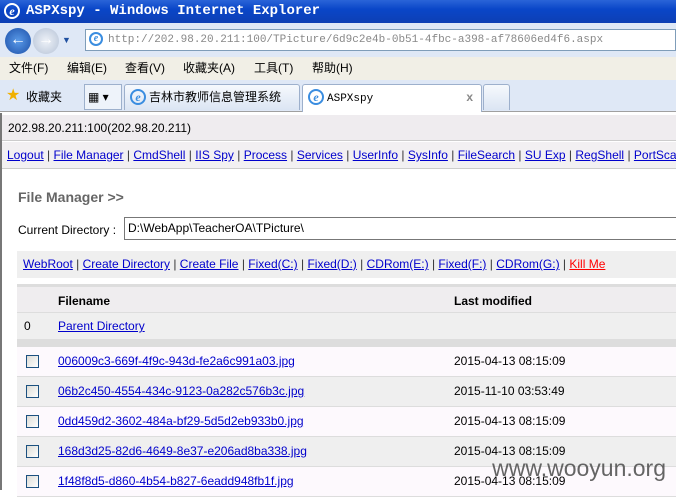 The height and width of the screenshot is (497, 676). I want to click on nav-file-manager: File Manager, so click(89, 155).